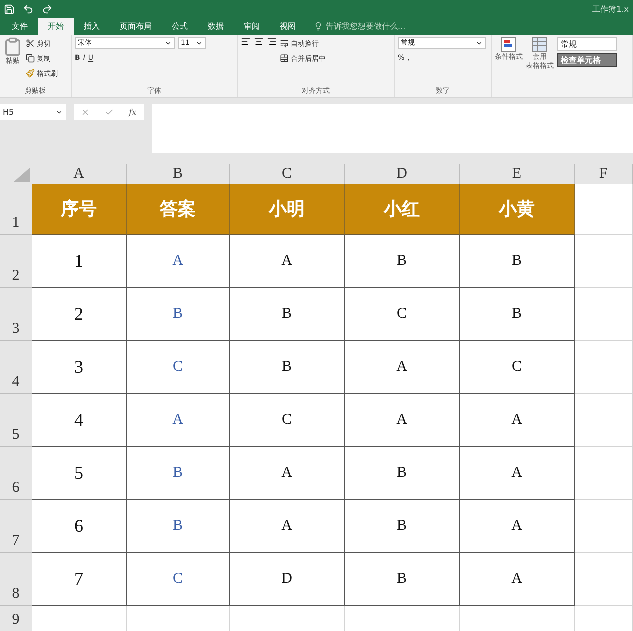 Image resolution: width=633 pixels, height=631 pixels. Describe the element at coordinates (33, 112) in the screenshot. I see `name-box: H5` at that location.